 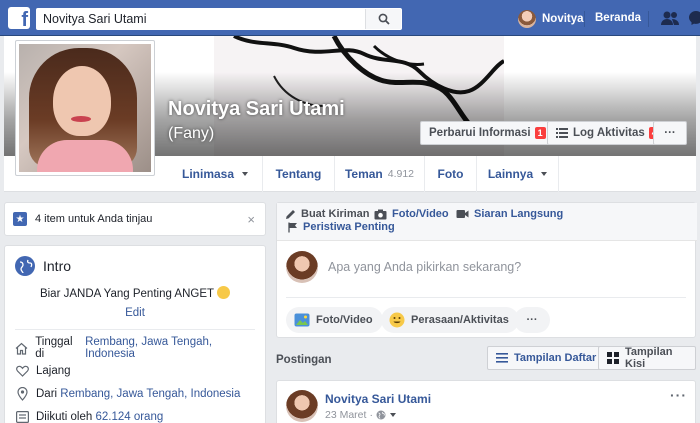 I want to click on more-label: ···, so click(x=670, y=133).